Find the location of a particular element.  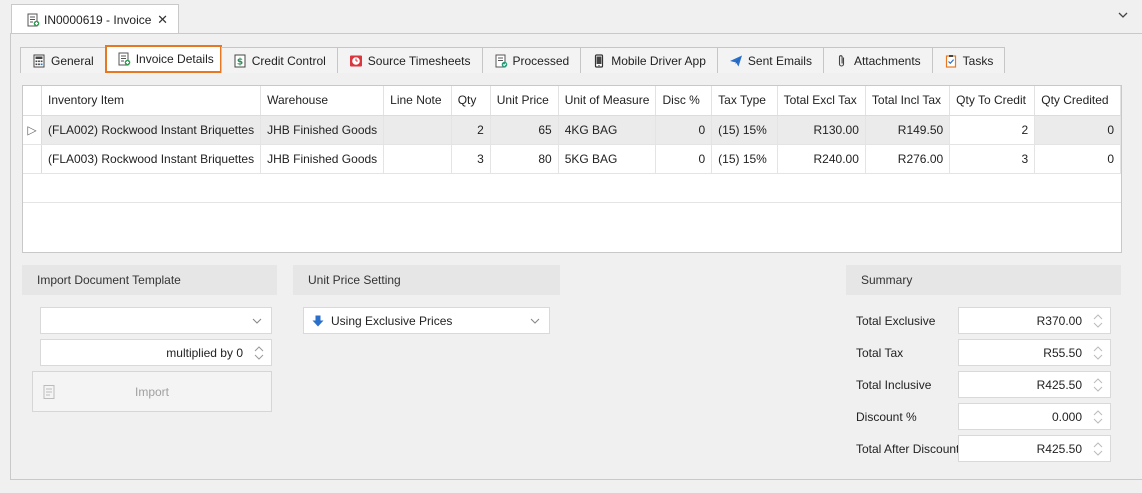

template-select is located at coordinates (156, 320).